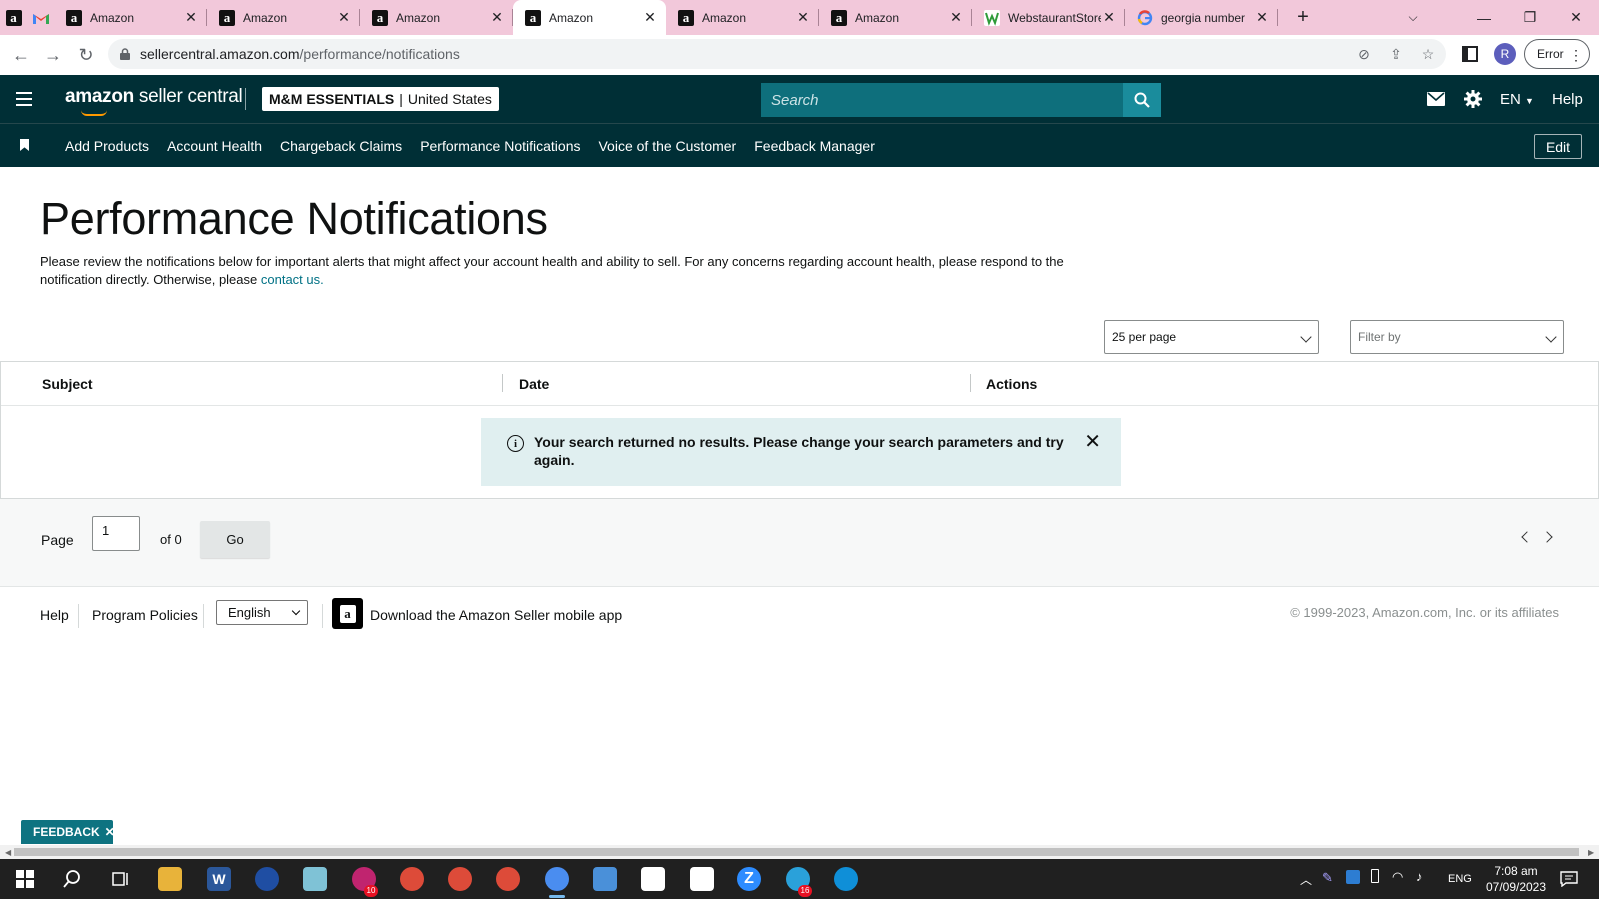 The height and width of the screenshot is (899, 1599). I want to click on notifications-icon, so click(1569, 879).